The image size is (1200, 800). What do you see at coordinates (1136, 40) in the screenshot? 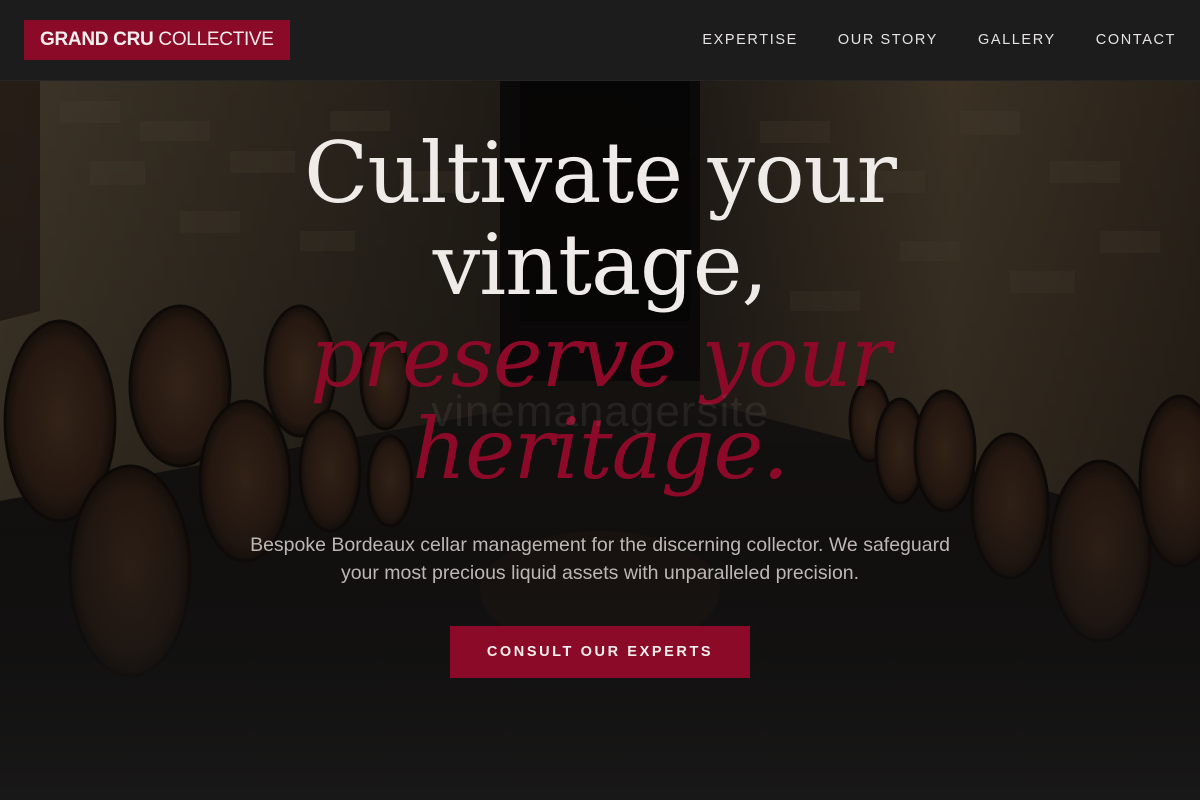
I see `nav-link-contact: CONTACT` at bounding box center [1136, 40].